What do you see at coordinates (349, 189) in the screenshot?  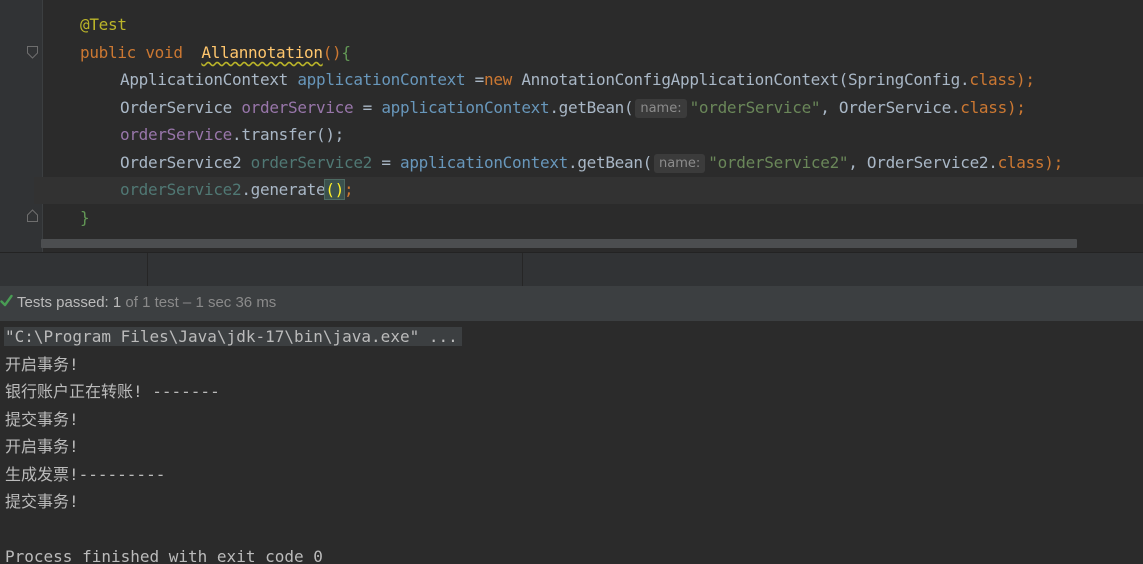 I see `statement-end: ;` at bounding box center [349, 189].